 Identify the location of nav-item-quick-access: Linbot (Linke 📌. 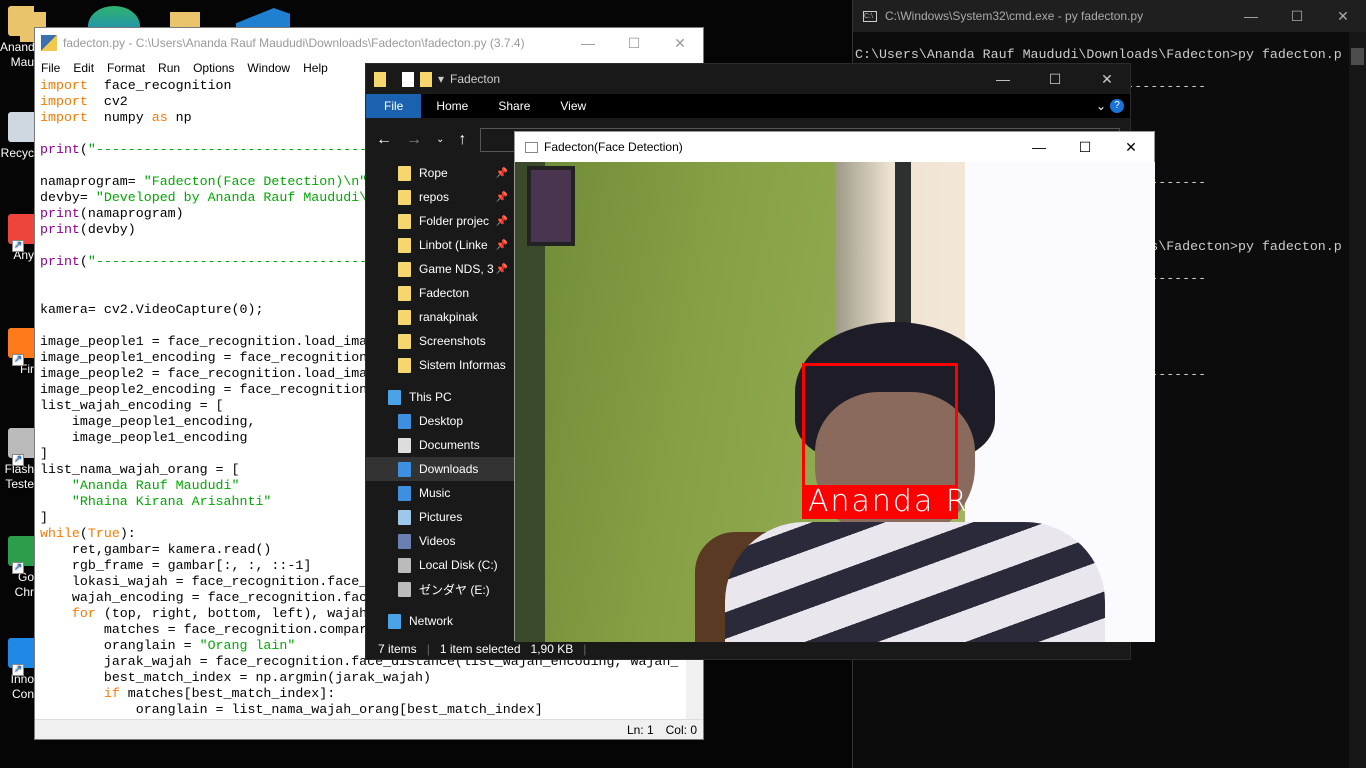
(440, 245).